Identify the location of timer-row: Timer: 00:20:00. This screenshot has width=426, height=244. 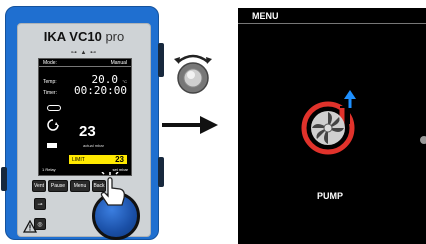
(85, 90).